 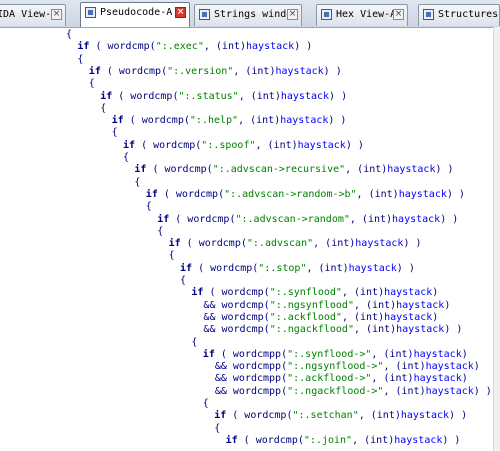 What do you see at coordinates (204, 14) in the screenshot?
I see `strings-icon` at bounding box center [204, 14].